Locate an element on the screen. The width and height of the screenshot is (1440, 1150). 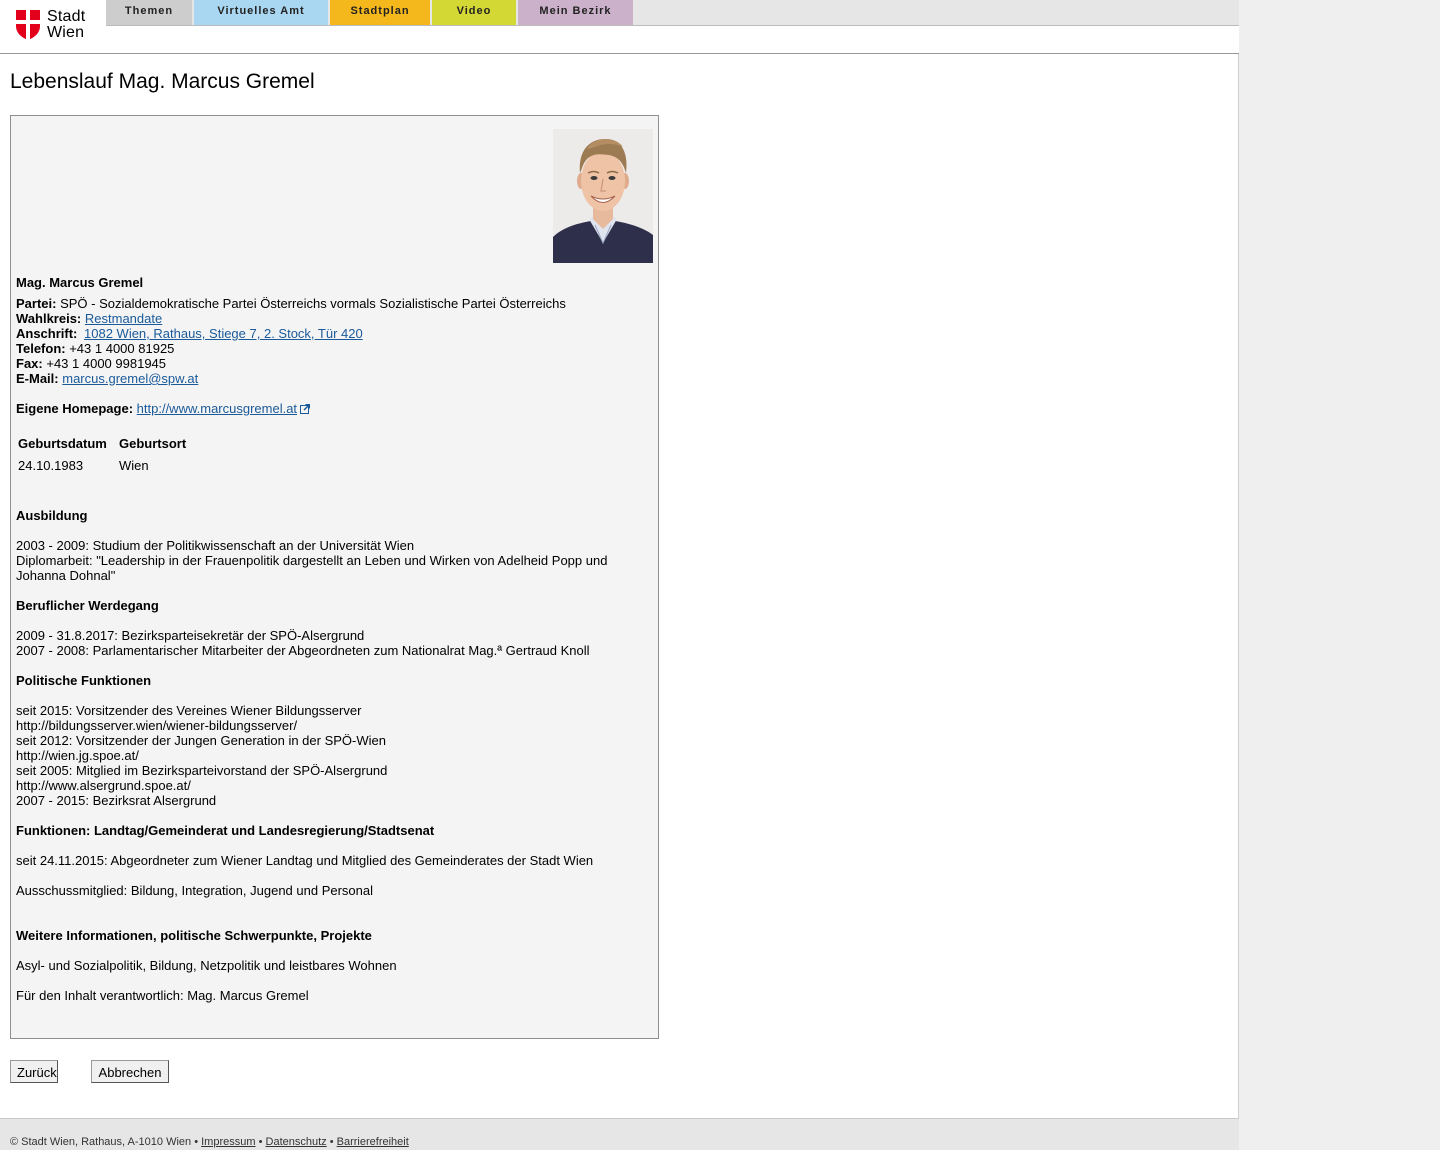
wien-shield-icon is located at coordinates (28, 25).